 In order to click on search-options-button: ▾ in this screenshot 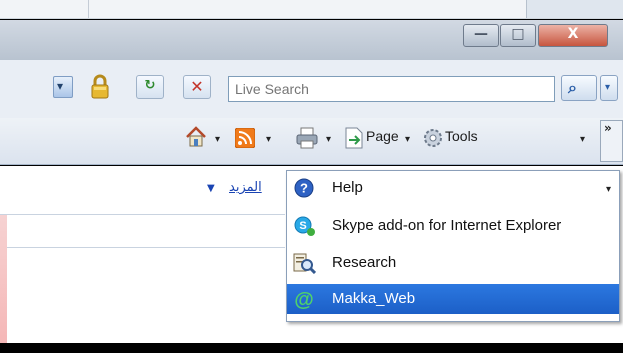, I will do `click(609, 88)`.